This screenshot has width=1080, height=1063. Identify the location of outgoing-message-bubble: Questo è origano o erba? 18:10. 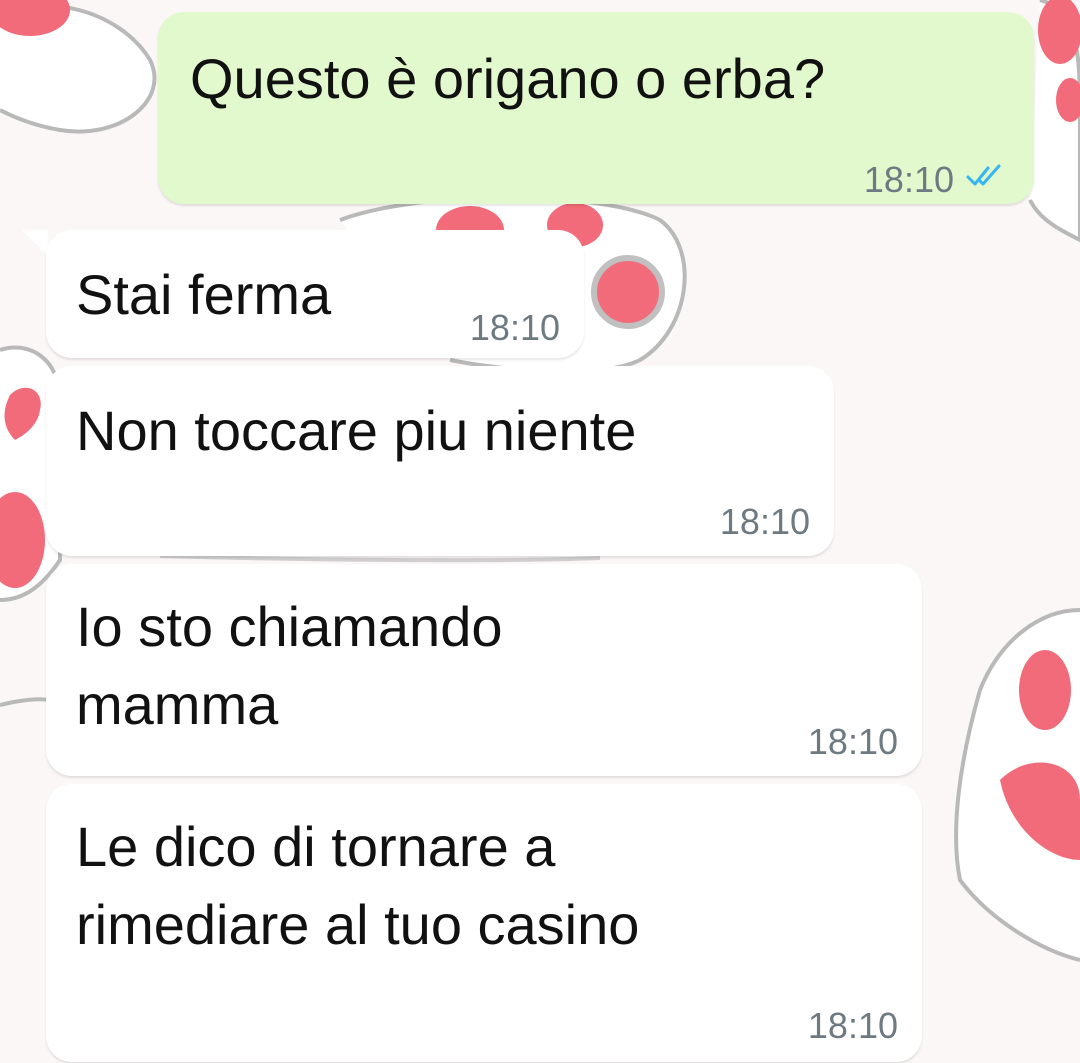
(596, 108).